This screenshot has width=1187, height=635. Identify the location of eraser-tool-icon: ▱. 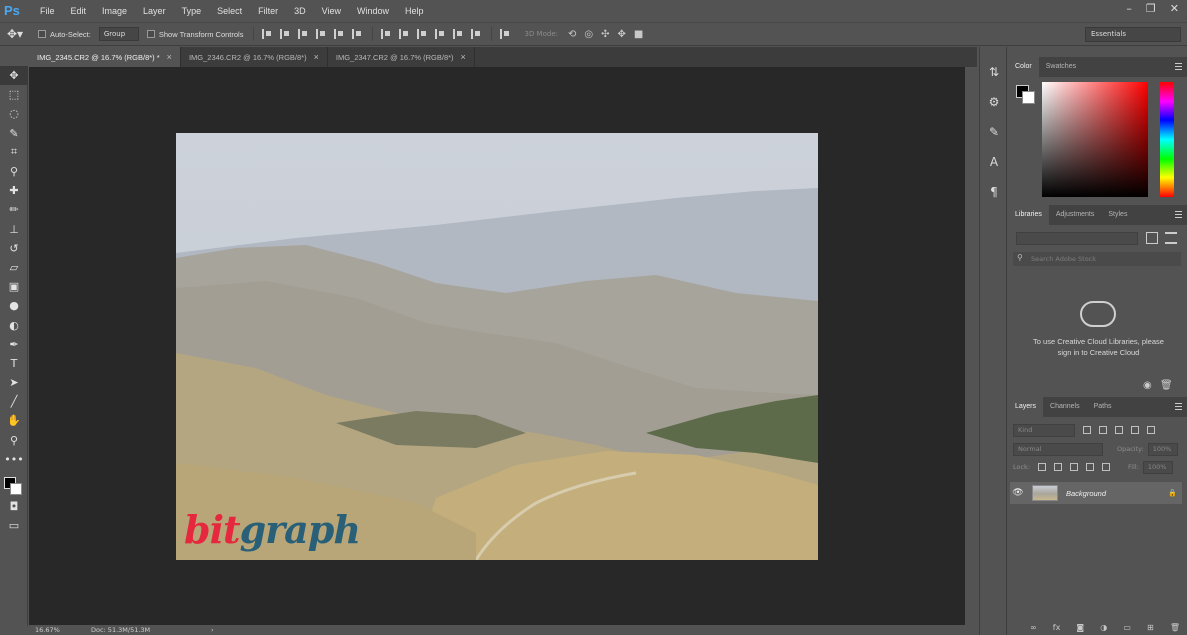
(14, 267).